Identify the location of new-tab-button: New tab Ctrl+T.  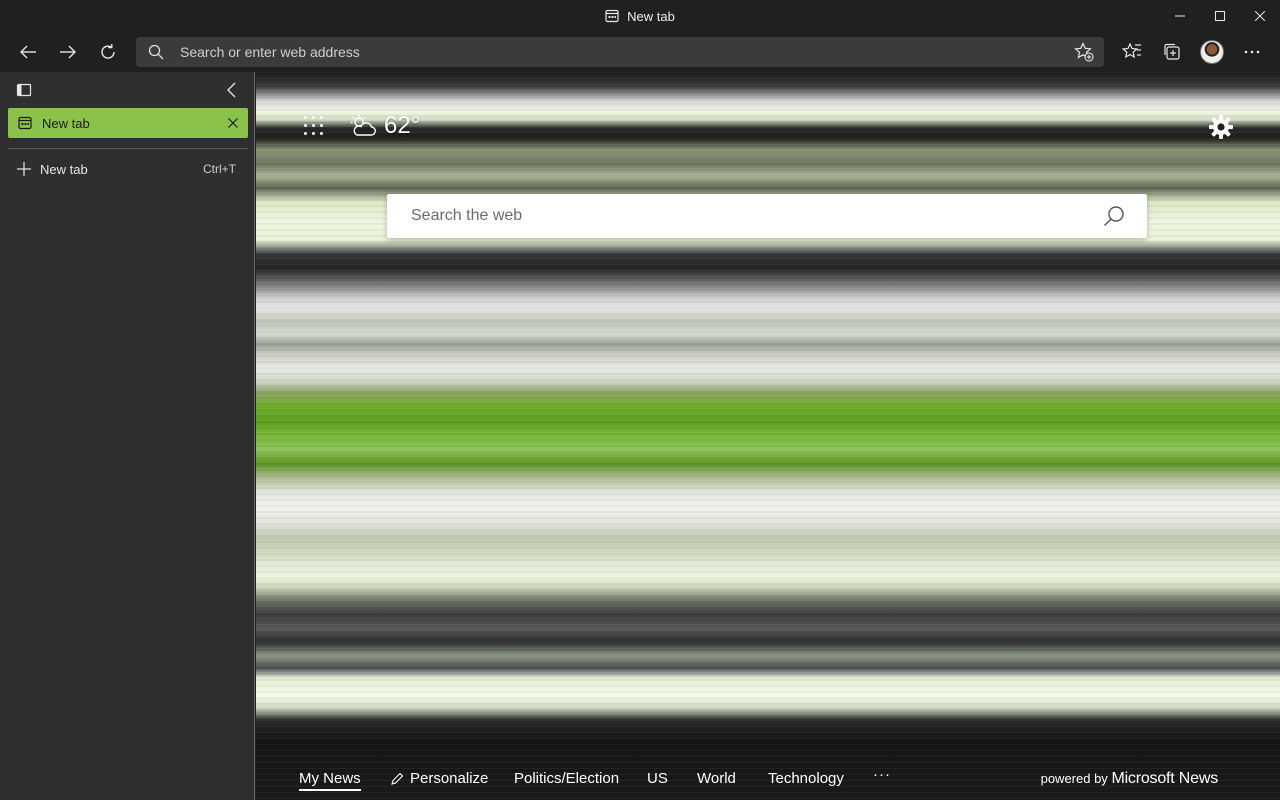
(128, 169).